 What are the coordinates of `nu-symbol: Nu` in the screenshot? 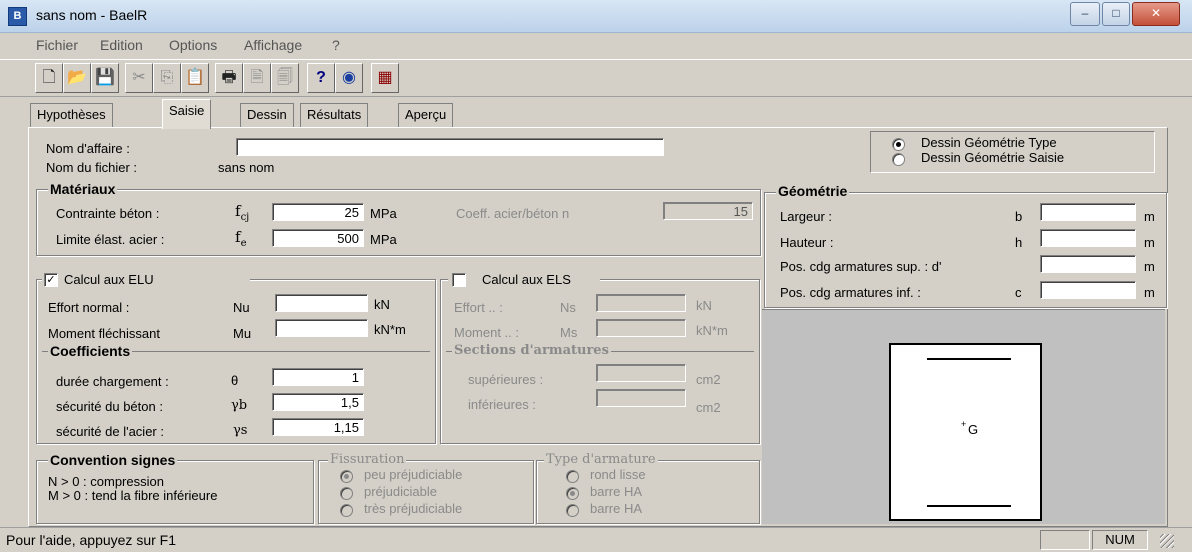 It's located at (241, 307).